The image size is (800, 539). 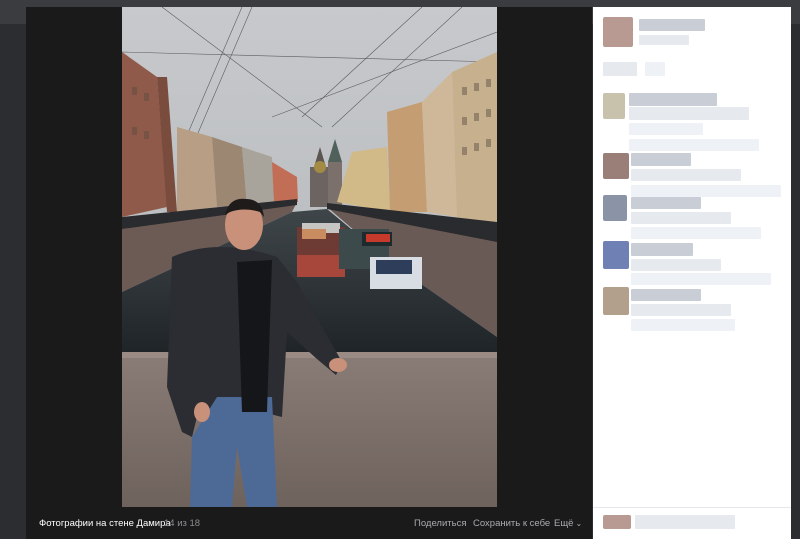 What do you see at coordinates (692, 507) in the screenshot?
I see `divider` at bounding box center [692, 507].